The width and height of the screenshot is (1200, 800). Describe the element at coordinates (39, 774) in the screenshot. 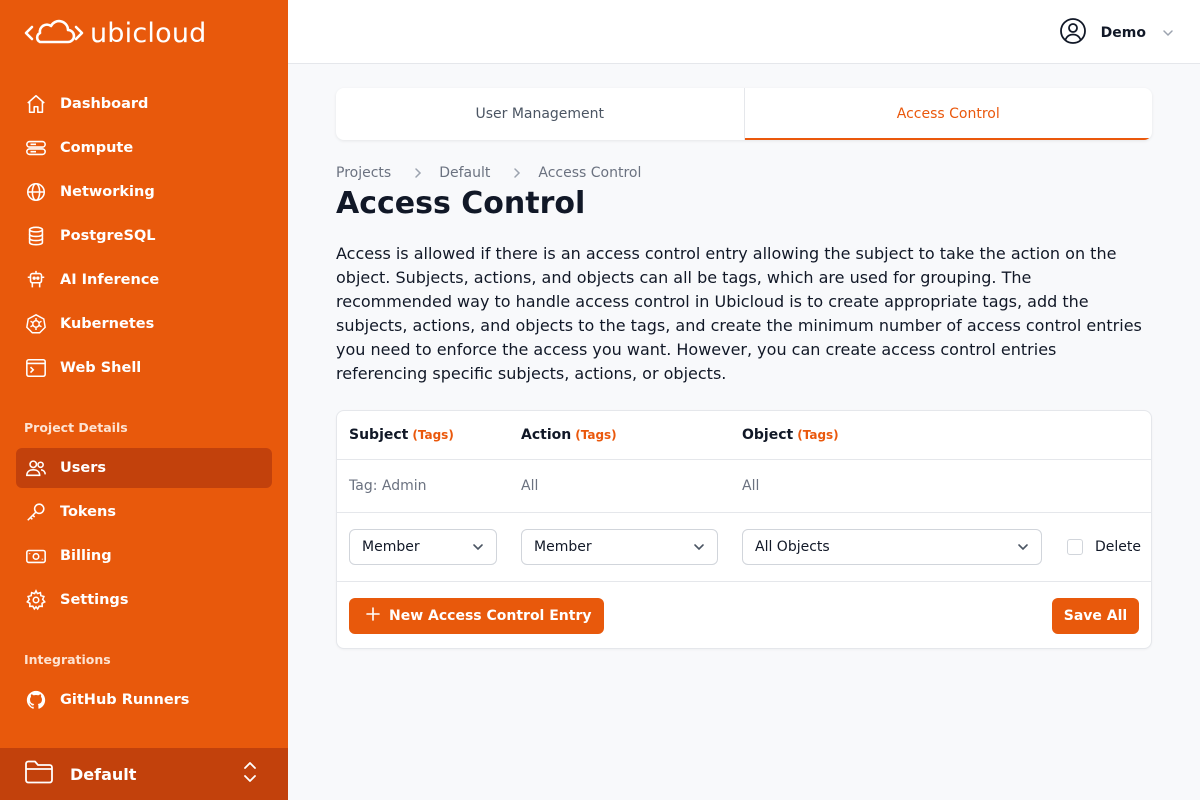

I see `folder-icon` at that location.